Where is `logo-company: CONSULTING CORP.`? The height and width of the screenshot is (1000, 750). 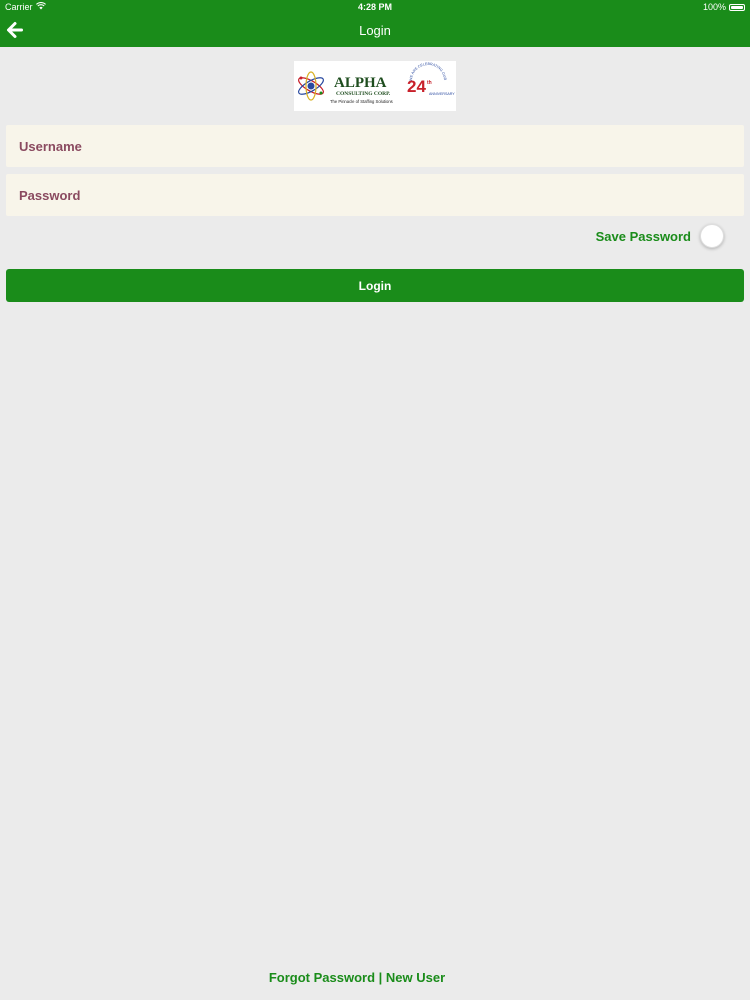 logo-company: CONSULTING CORP. is located at coordinates (363, 94).